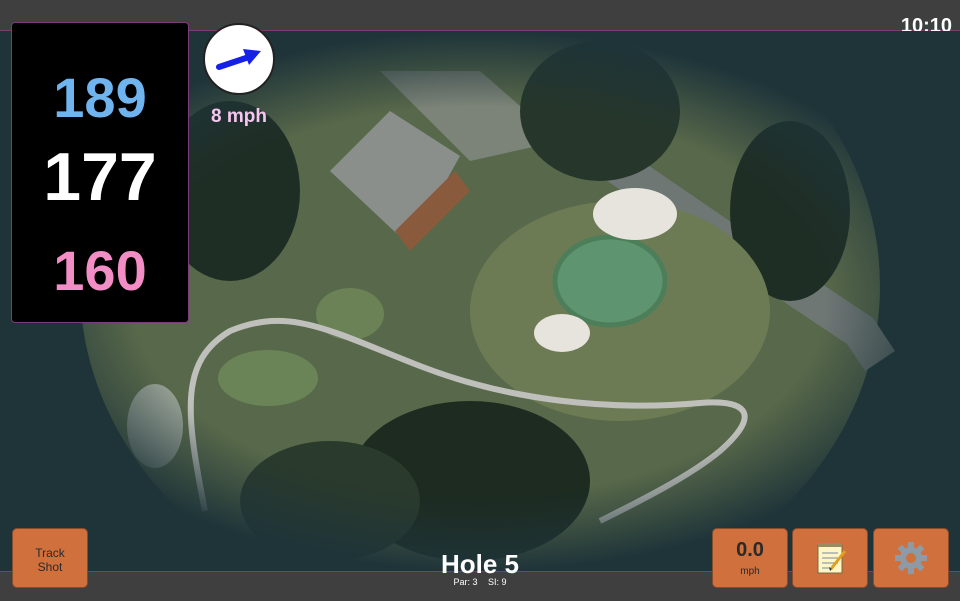  I want to click on track-shot-label-line2: Shot, so click(50, 567).